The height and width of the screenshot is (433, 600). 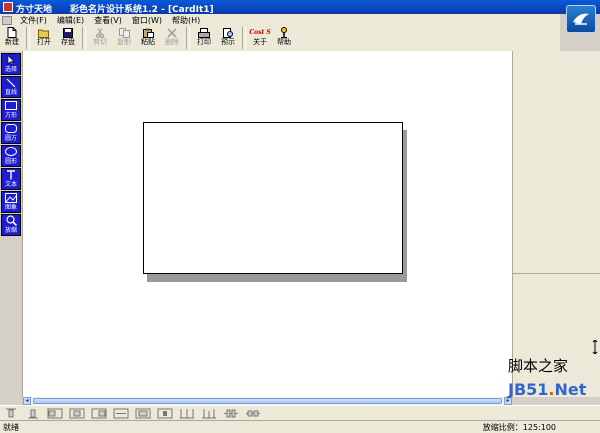 What do you see at coordinates (204, 32) in the screenshot?
I see `print-icon` at bounding box center [204, 32].